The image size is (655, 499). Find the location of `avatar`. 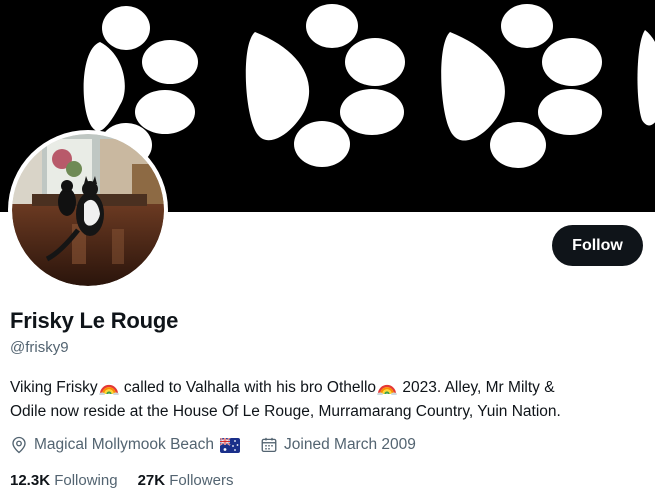

avatar is located at coordinates (88, 210).